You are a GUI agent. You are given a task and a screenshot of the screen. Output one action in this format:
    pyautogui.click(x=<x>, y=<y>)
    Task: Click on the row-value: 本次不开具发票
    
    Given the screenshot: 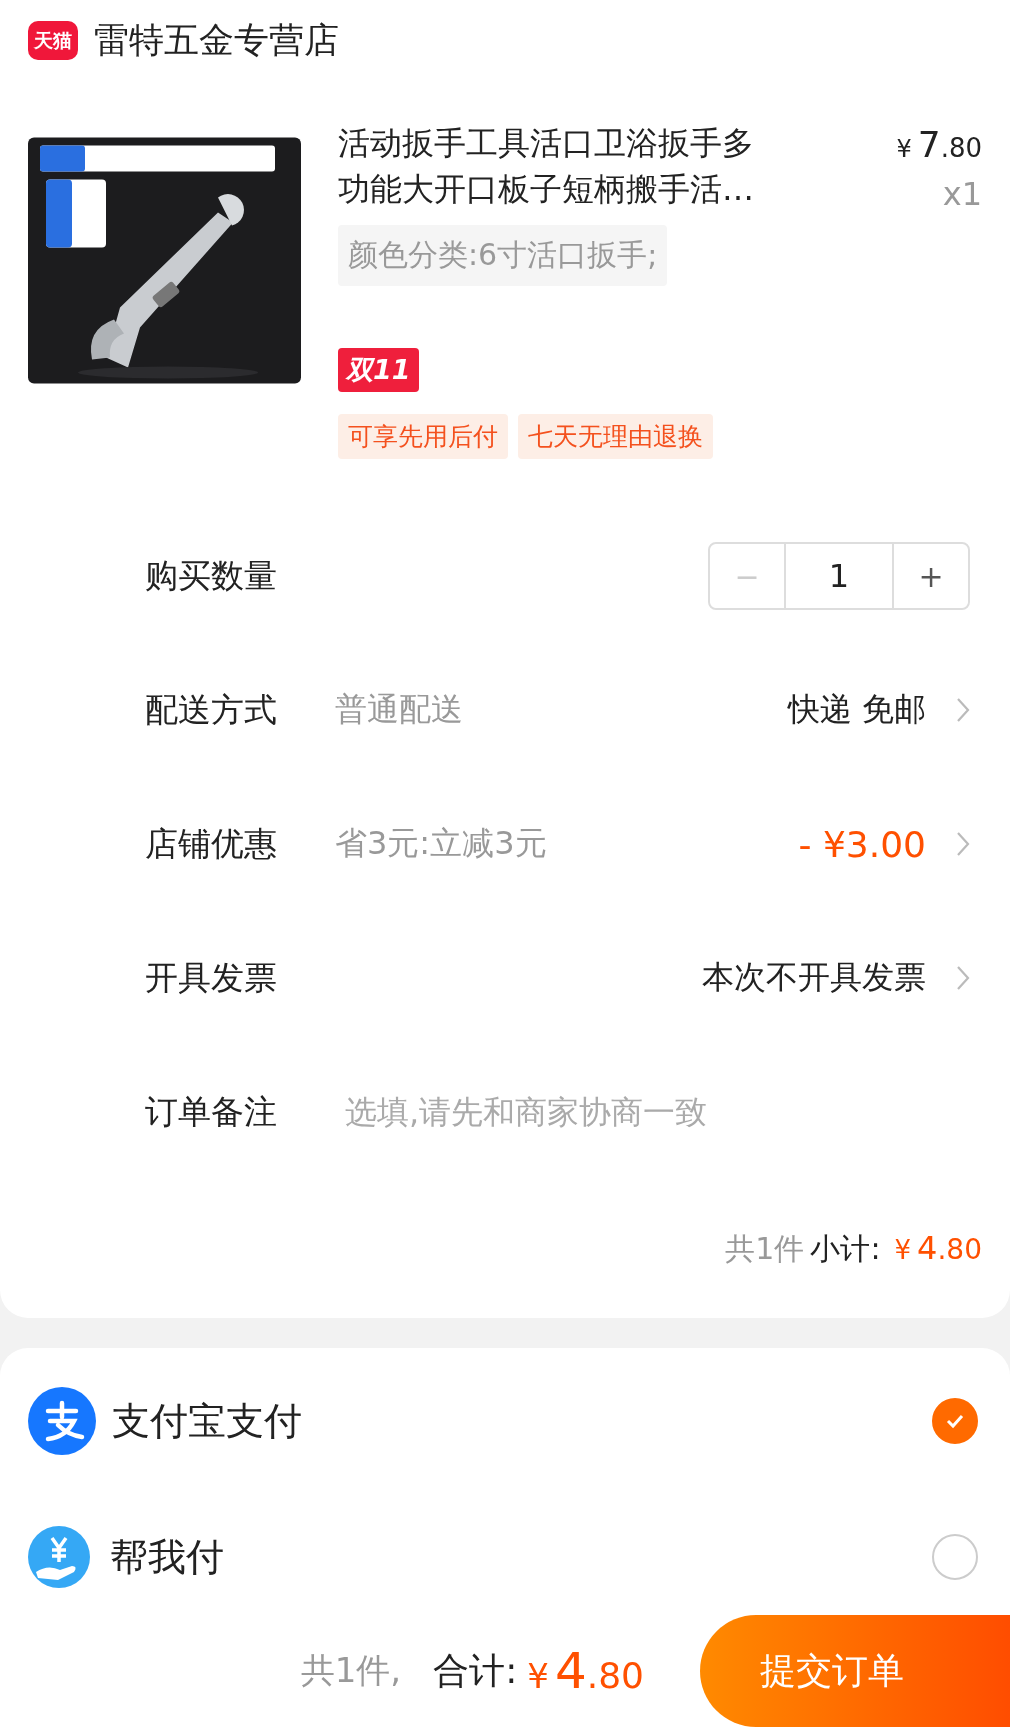 What is the action you would take?
    pyautogui.click(x=814, y=978)
    